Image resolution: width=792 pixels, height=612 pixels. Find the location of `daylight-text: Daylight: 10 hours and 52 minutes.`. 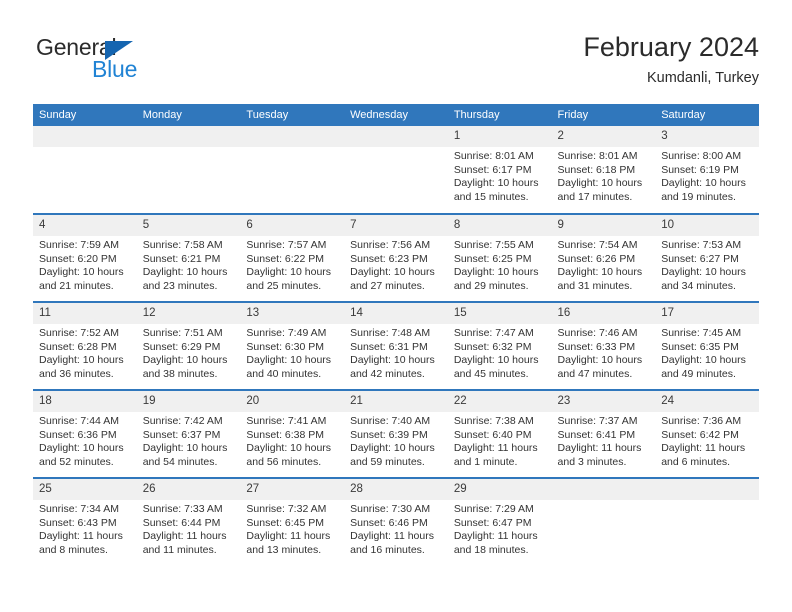

daylight-text: Daylight: 10 hours and 52 minutes. is located at coordinates (81, 455).